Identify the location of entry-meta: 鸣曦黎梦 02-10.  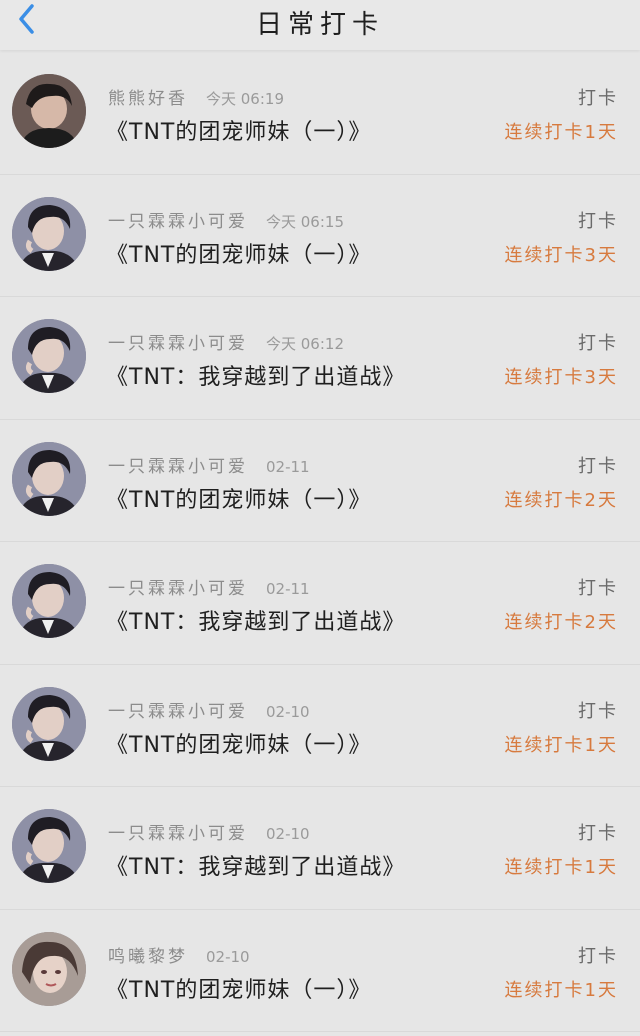
(179, 954).